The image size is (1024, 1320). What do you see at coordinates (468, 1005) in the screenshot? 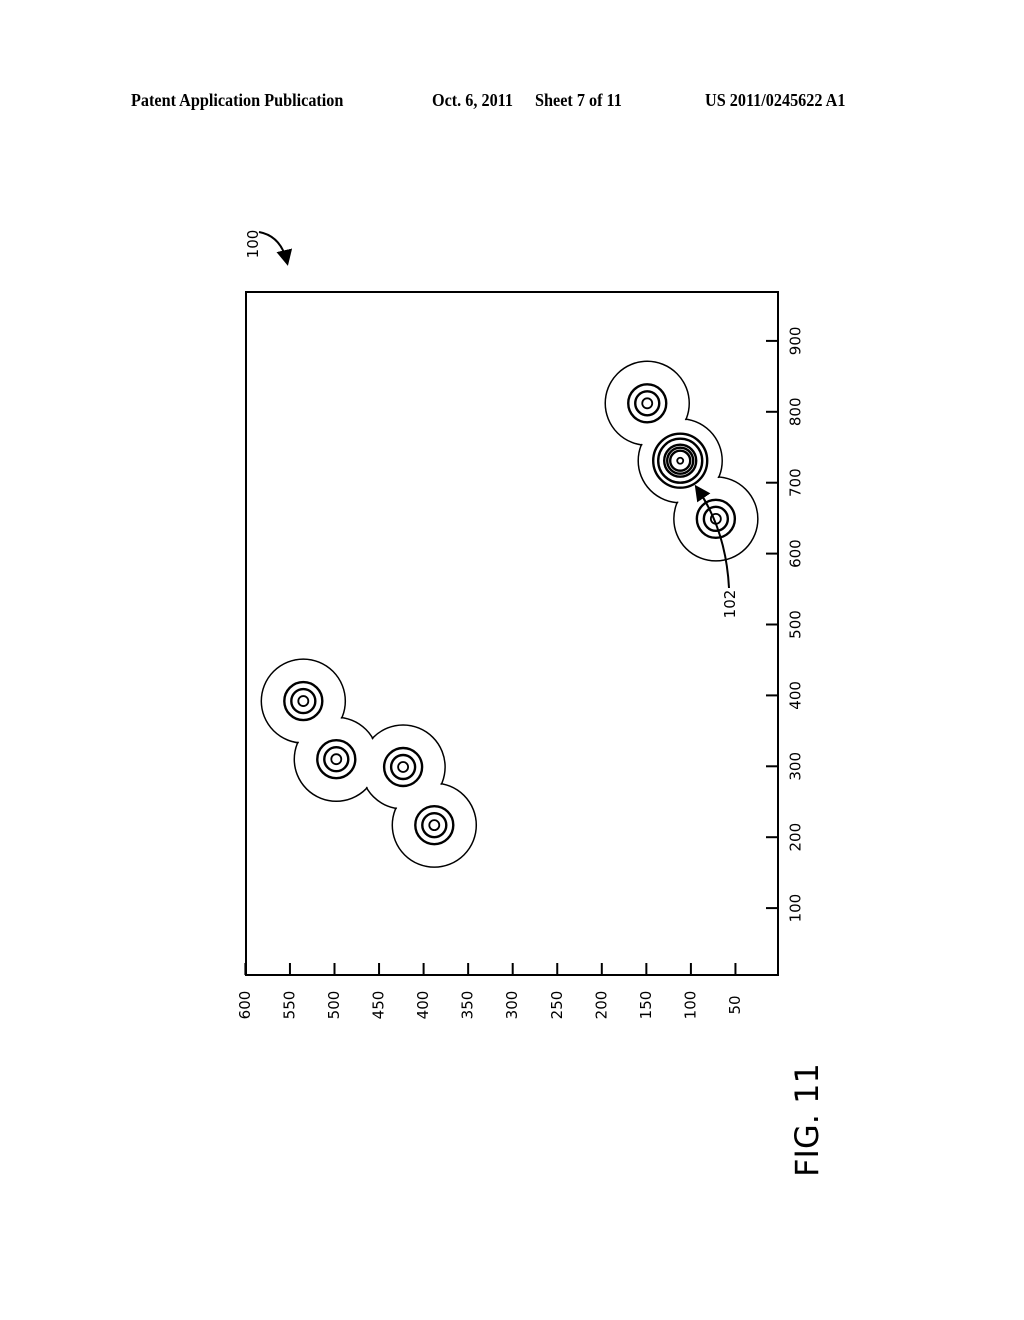
I see `y-tick-label: 350` at bounding box center [468, 1005].